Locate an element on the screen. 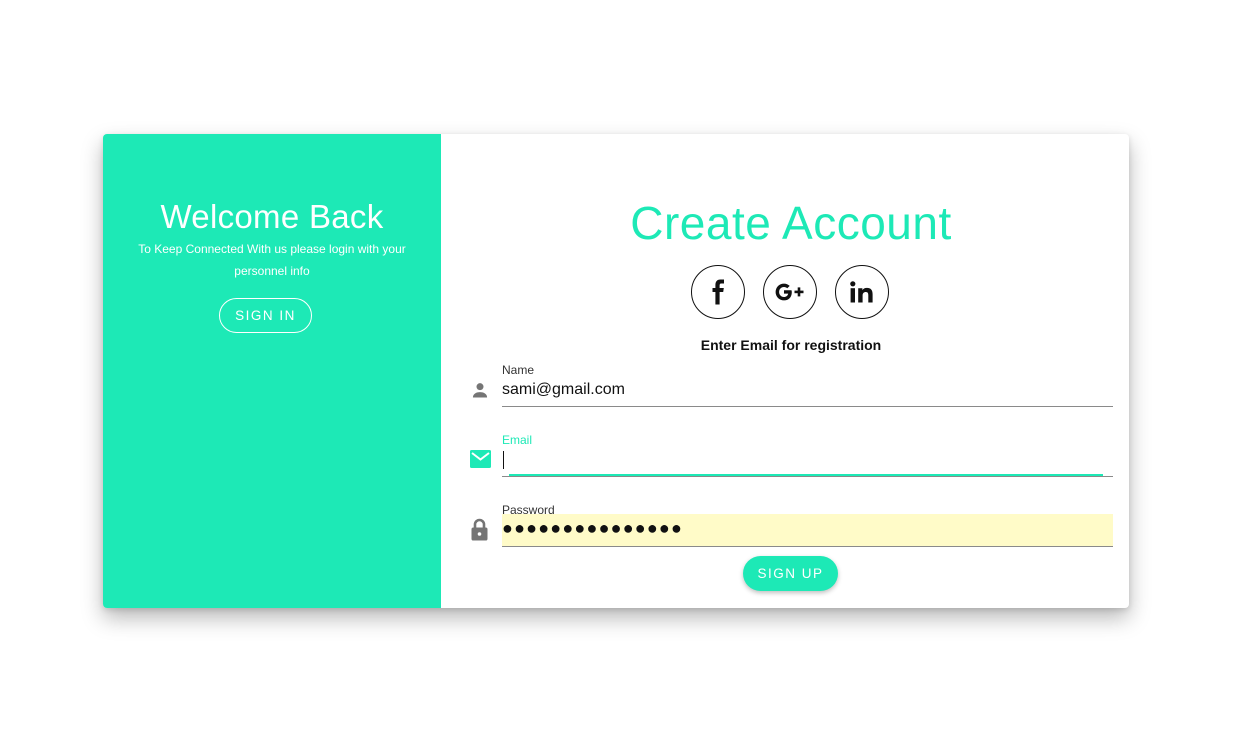 The width and height of the screenshot is (1234, 730). google-plus-button is located at coordinates (790, 292).